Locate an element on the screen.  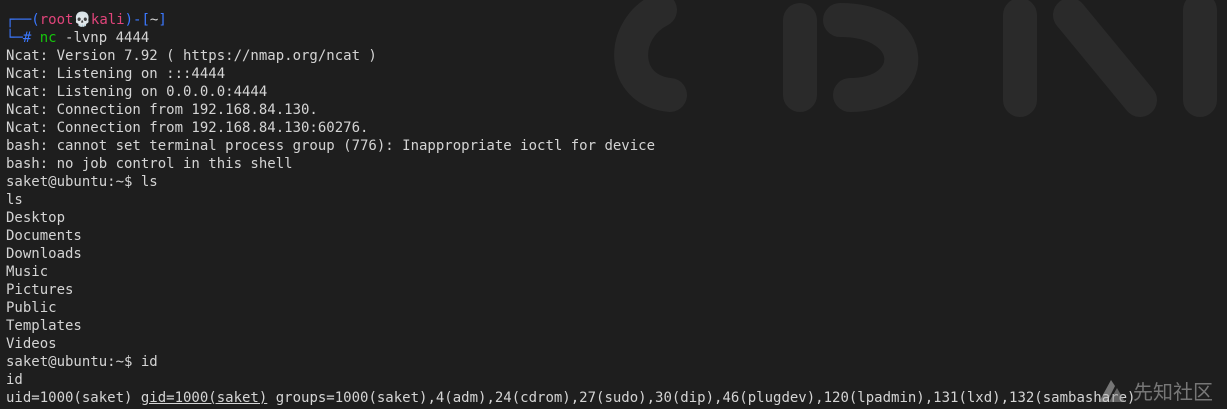
output-line: ls is located at coordinates (14, 200).